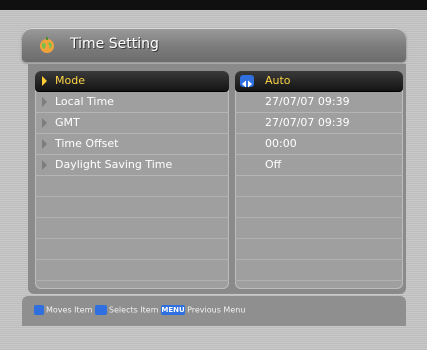 The image size is (427, 350). I want to click on page-title: Time Setting, so click(114, 44).